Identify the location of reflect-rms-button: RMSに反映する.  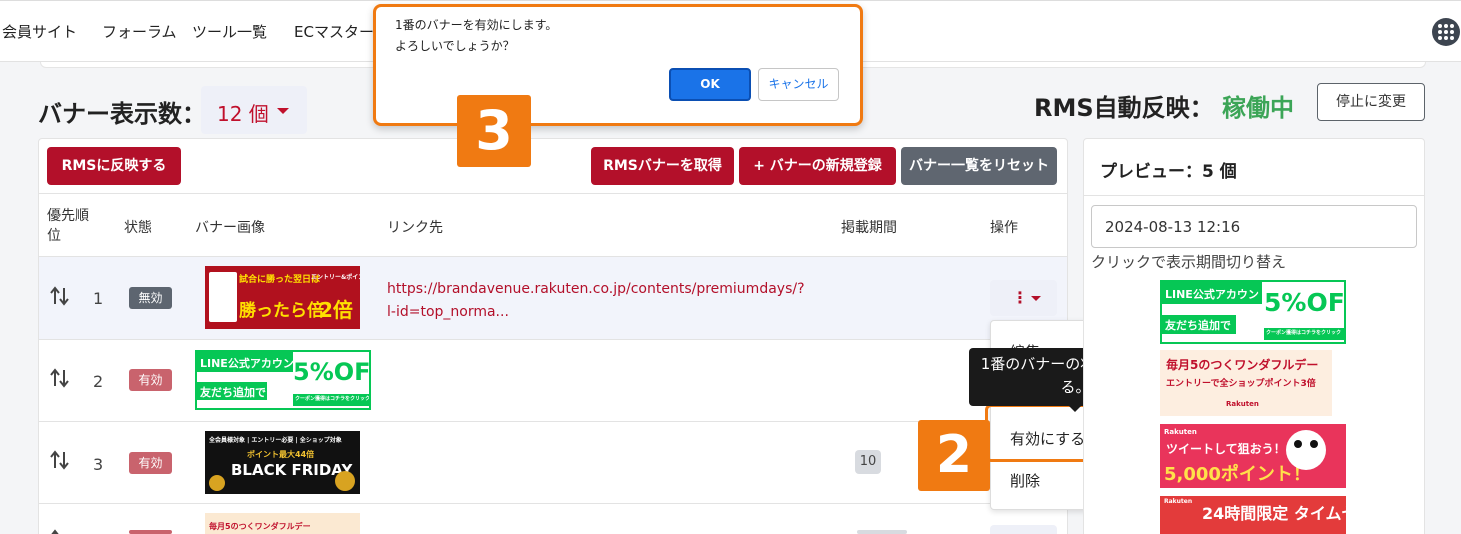
(114, 166).